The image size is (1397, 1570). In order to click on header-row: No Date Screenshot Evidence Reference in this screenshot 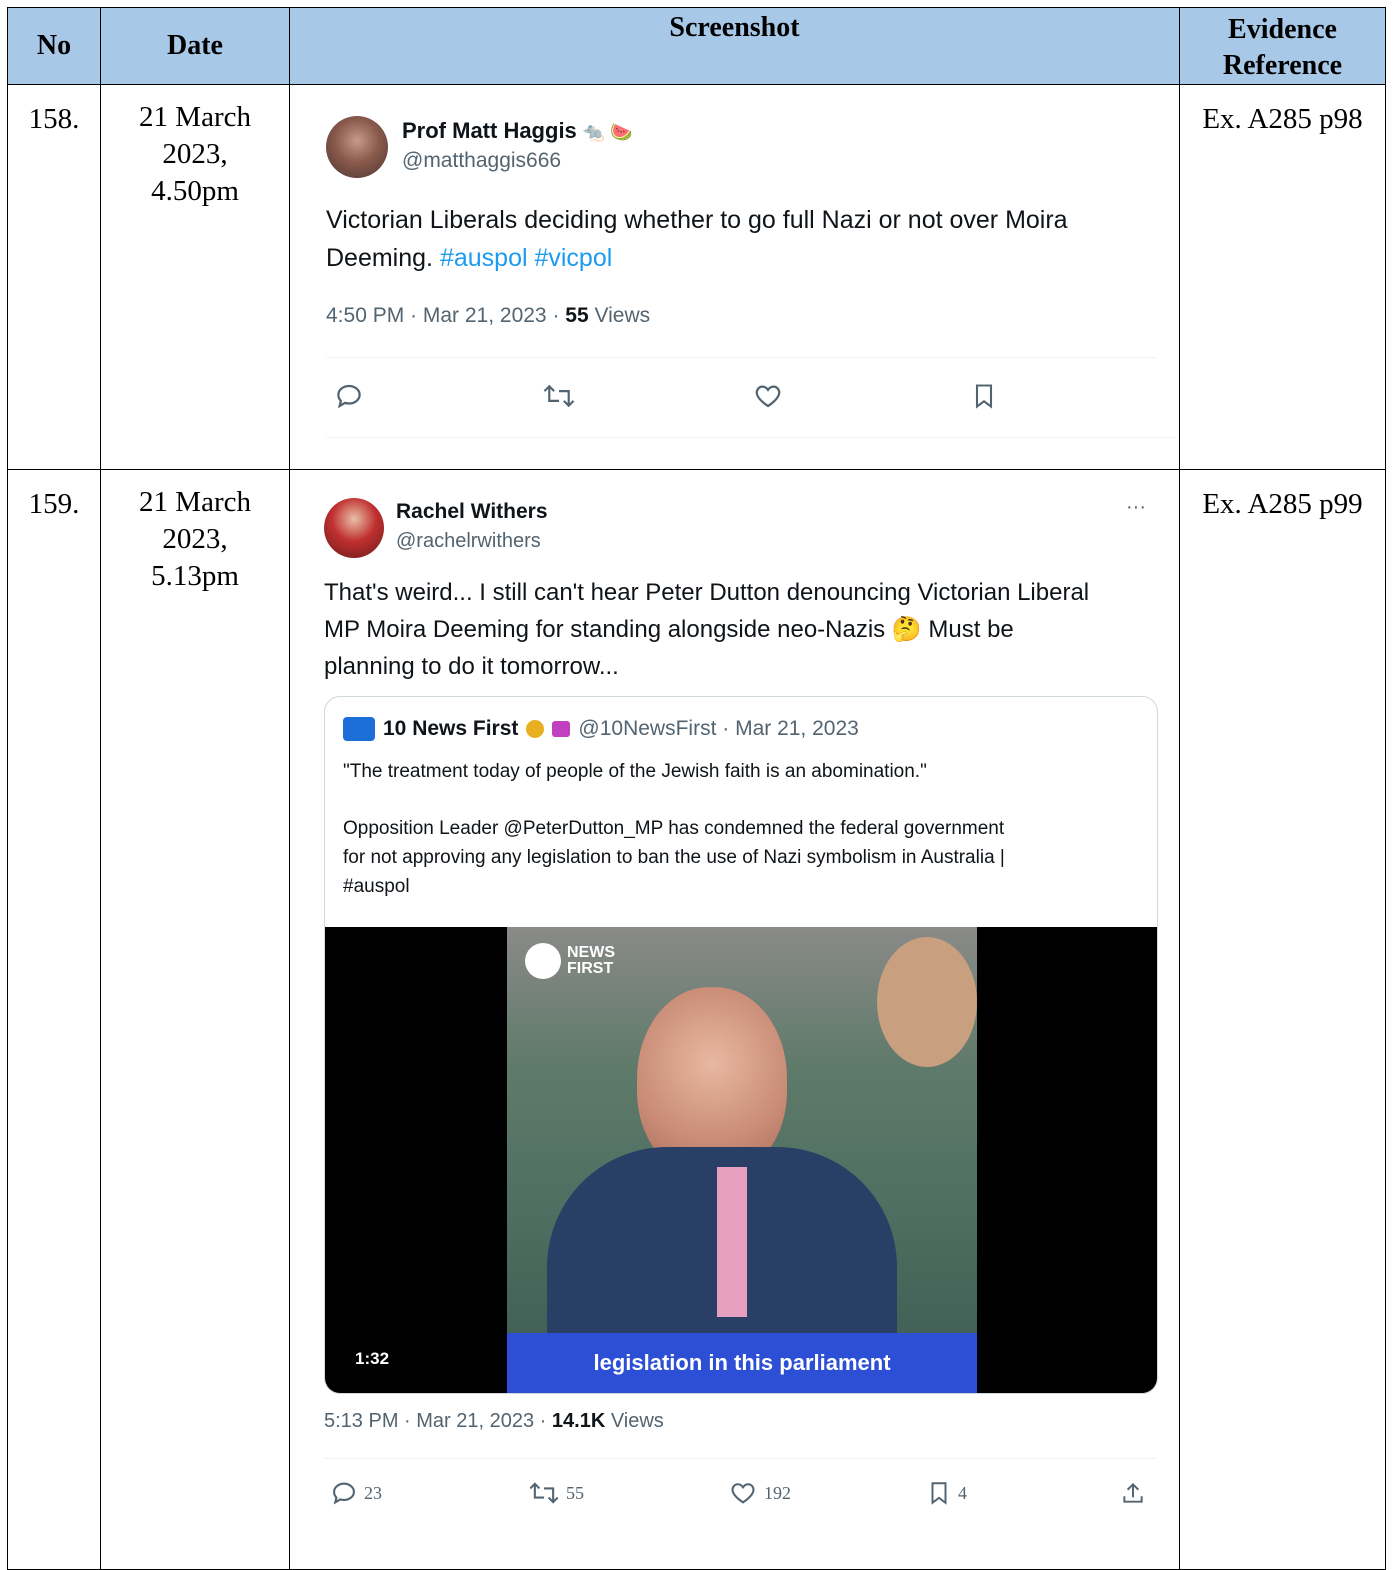, I will do `click(696, 46)`.